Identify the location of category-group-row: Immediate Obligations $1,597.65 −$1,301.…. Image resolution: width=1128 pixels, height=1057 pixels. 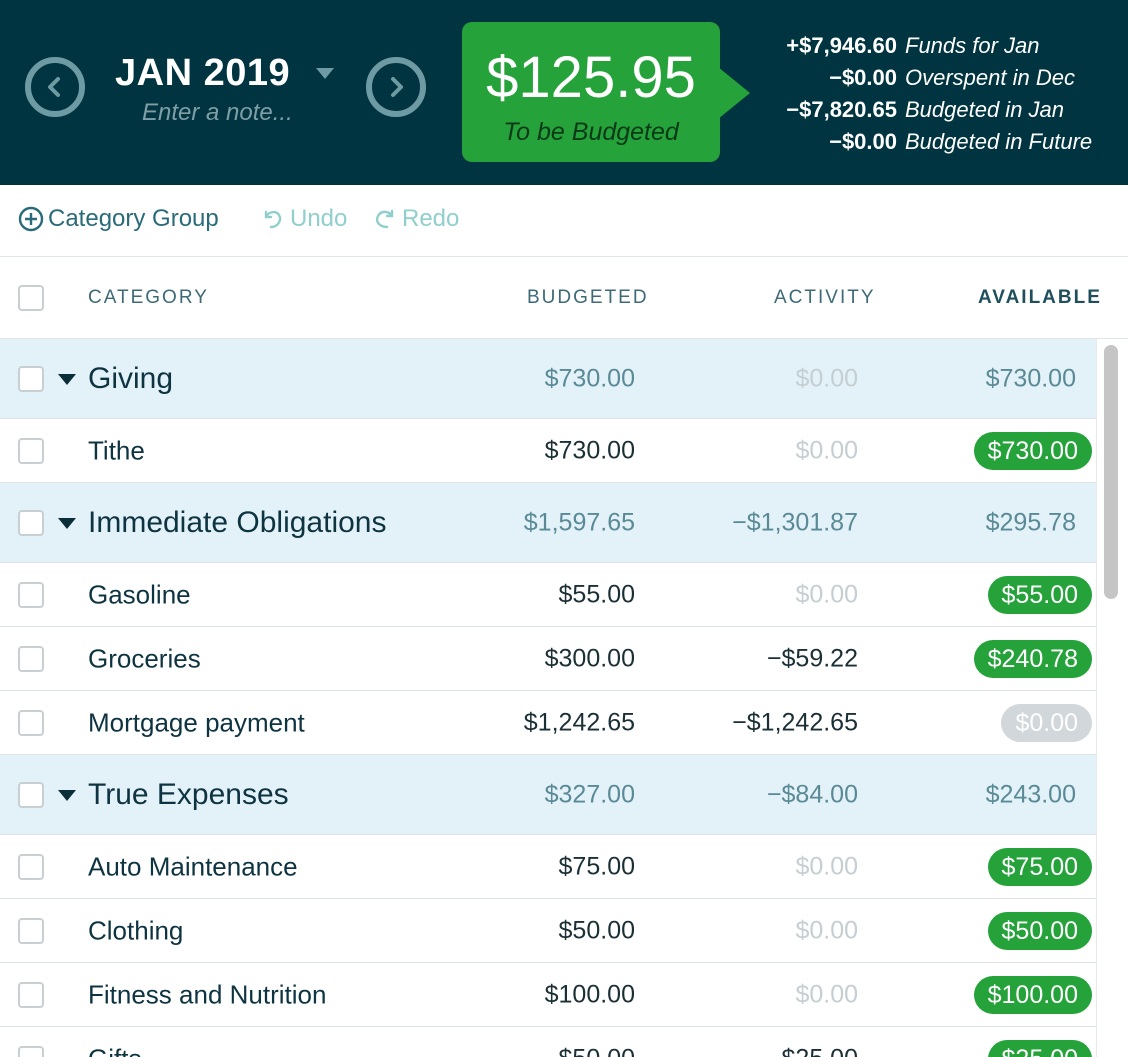
(548, 523).